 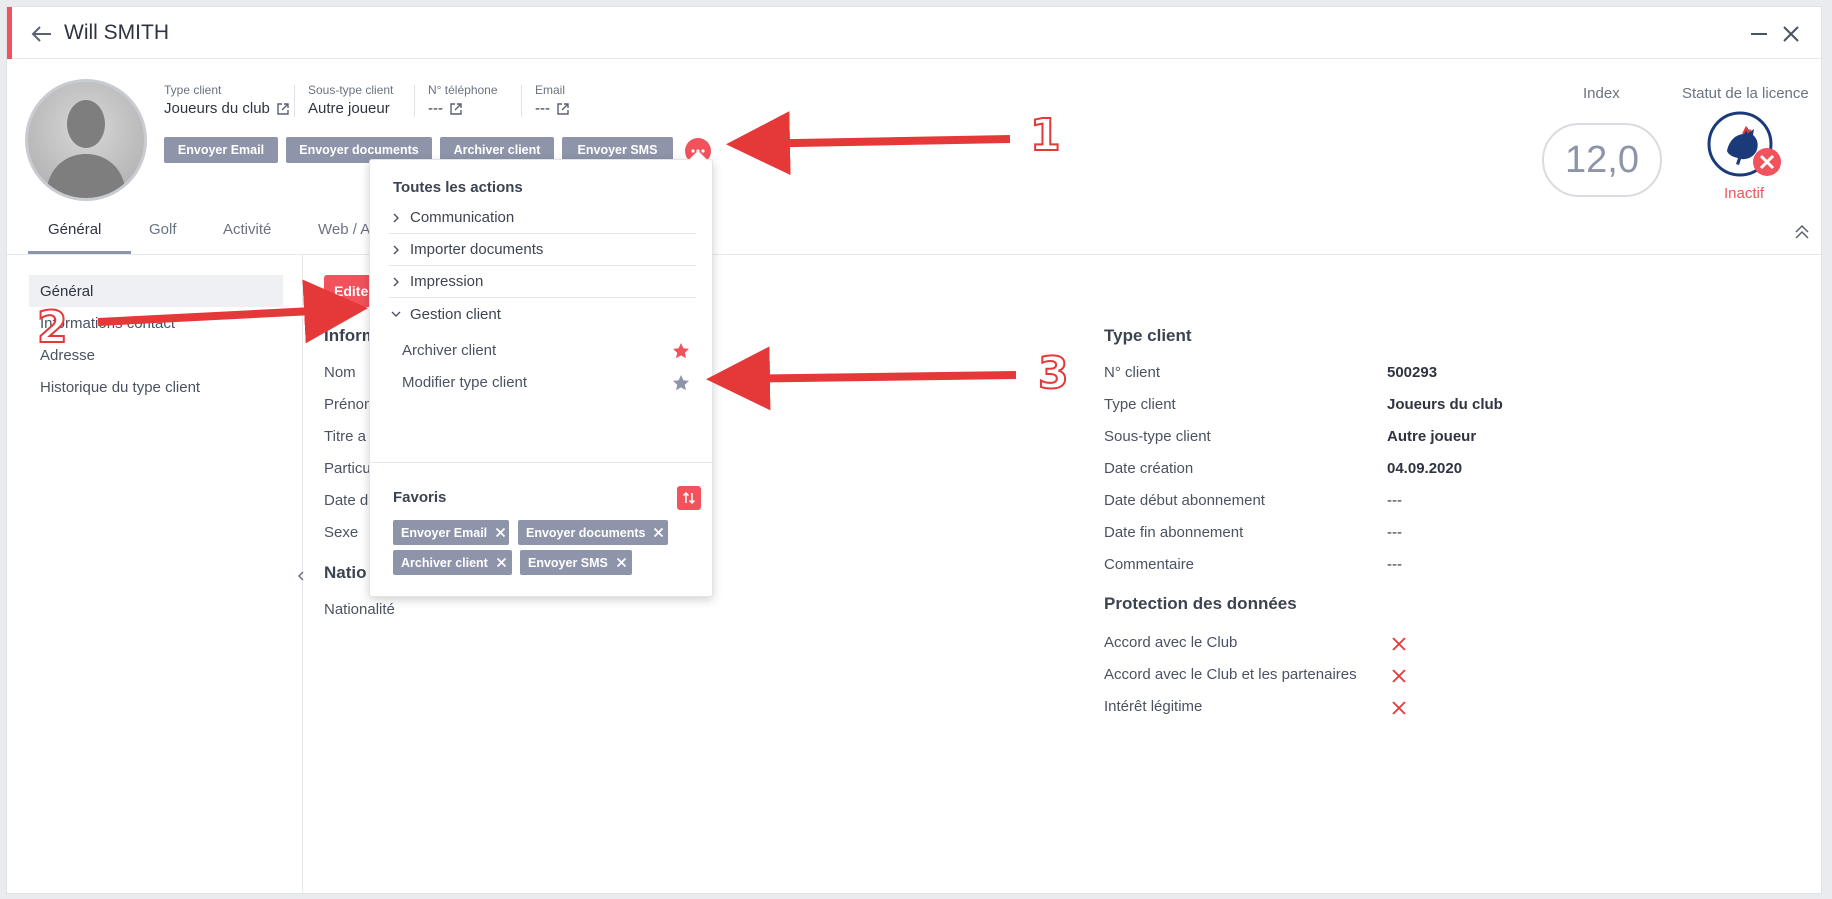 I want to click on sidebar-collapse-icon, so click(x=301, y=576).